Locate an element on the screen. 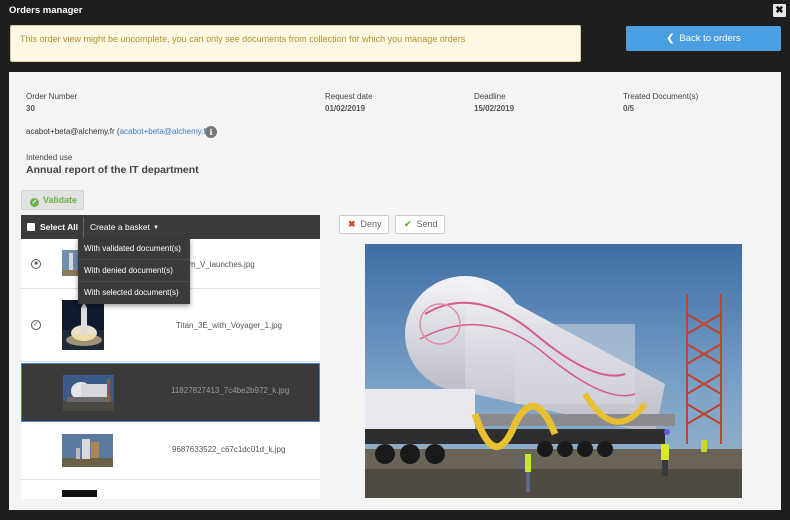 Image resolution: width=790 pixels, height=520 pixels. toolbar-divider is located at coordinates (83, 228).